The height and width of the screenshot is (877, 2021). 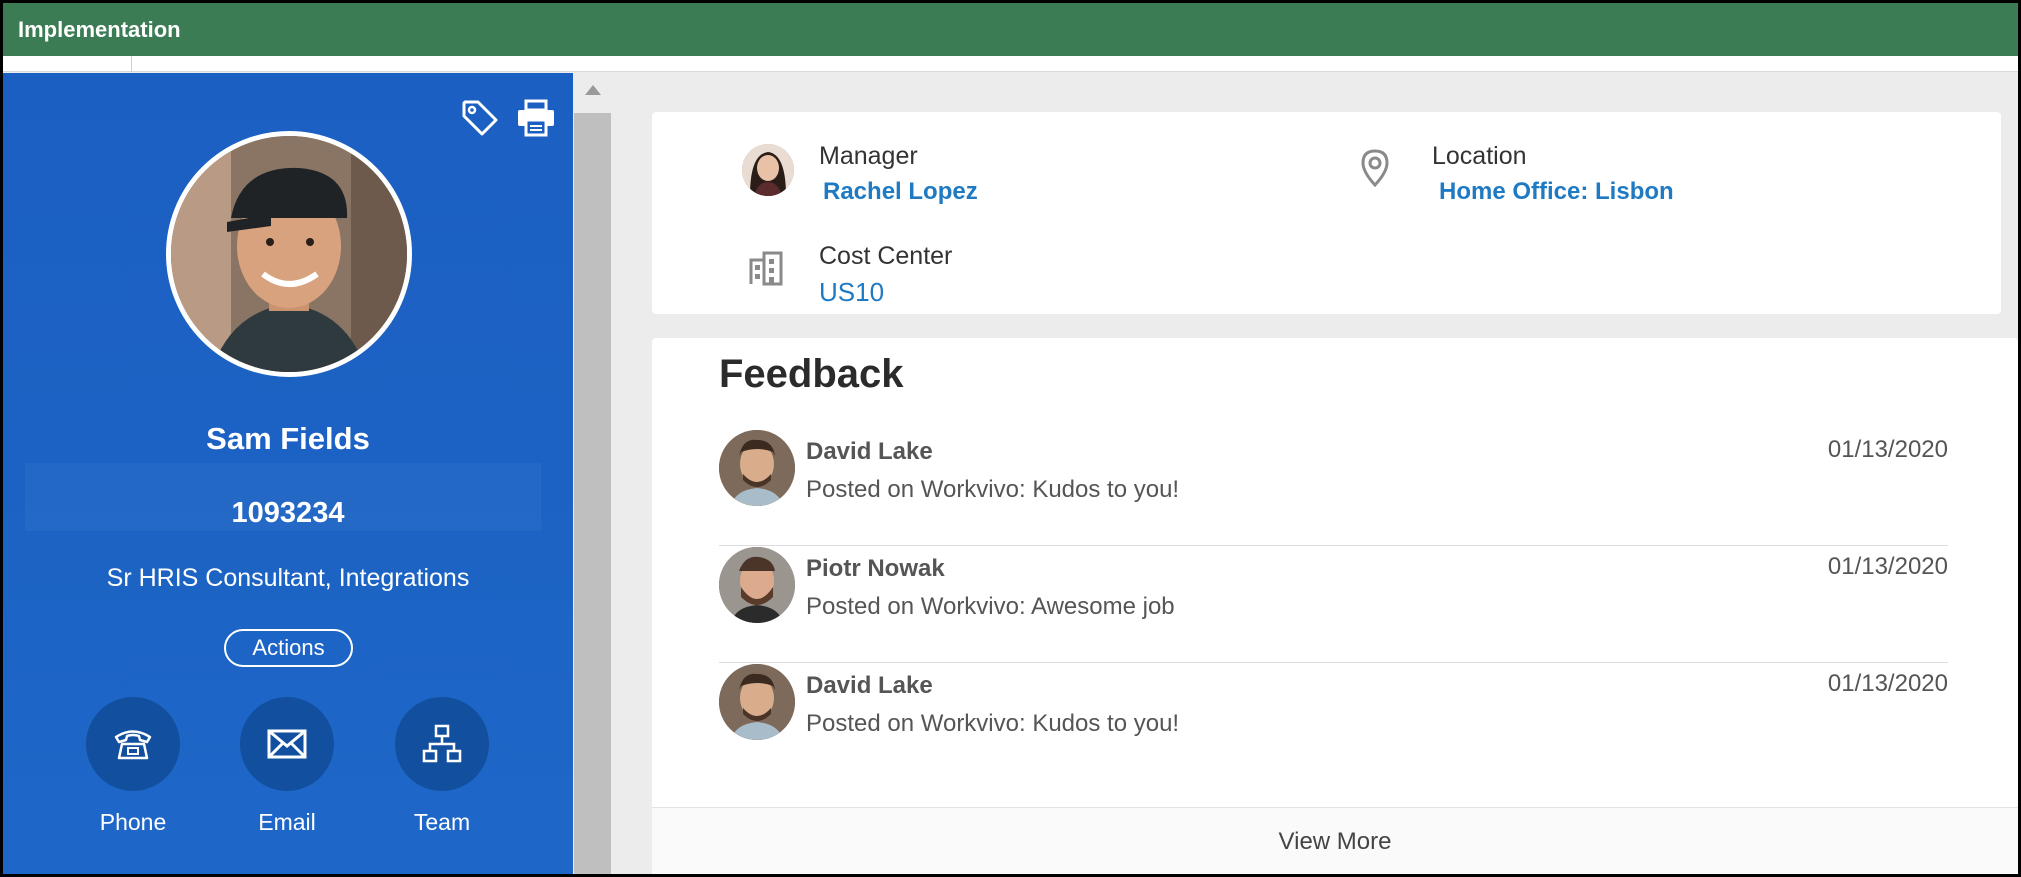 I want to click on view-more-button: View More, so click(x=1335, y=840).